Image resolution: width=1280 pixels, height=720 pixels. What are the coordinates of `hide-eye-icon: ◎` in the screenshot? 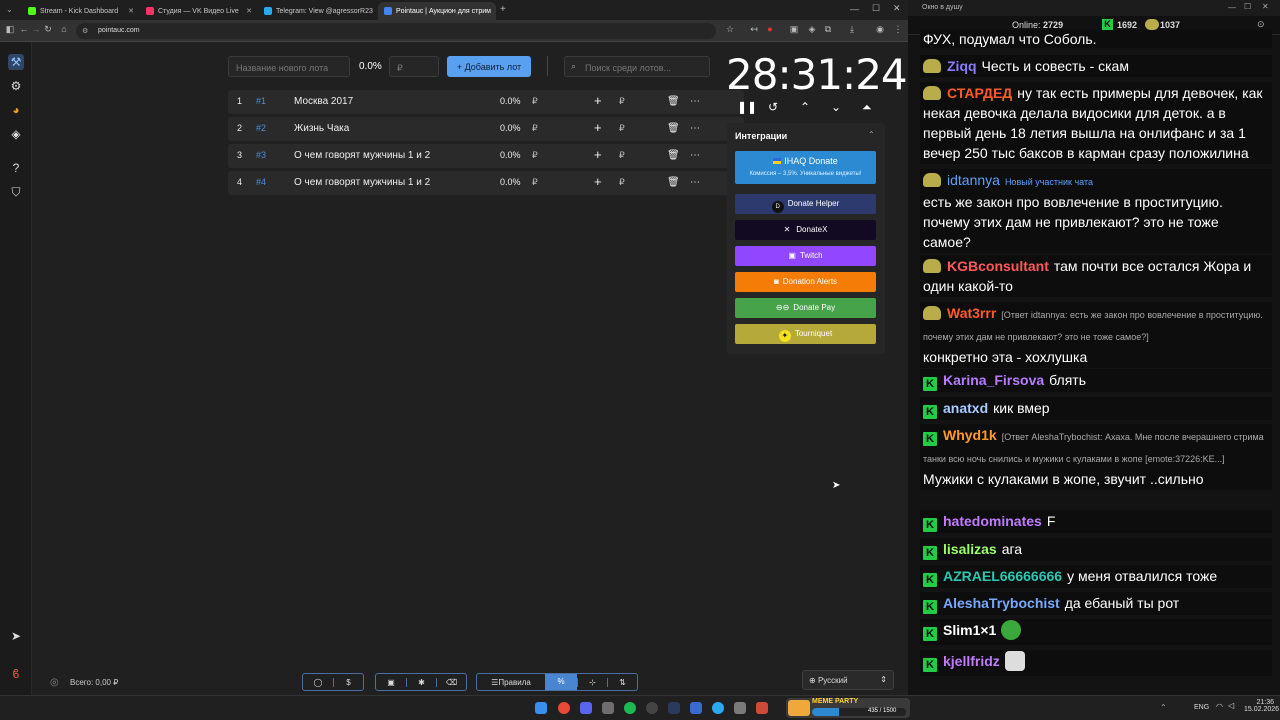 It's located at (54, 682).